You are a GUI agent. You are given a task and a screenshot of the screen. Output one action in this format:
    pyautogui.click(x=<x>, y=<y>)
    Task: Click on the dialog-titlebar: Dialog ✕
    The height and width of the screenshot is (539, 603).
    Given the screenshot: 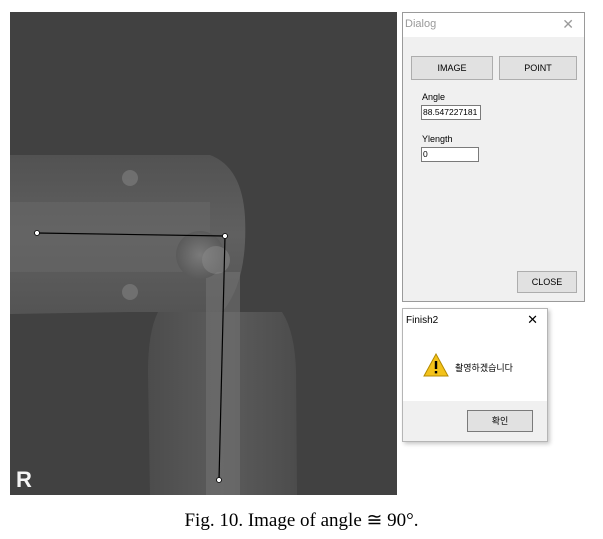 What is the action you would take?
    pyautogui.click(x=493, y=25)
    